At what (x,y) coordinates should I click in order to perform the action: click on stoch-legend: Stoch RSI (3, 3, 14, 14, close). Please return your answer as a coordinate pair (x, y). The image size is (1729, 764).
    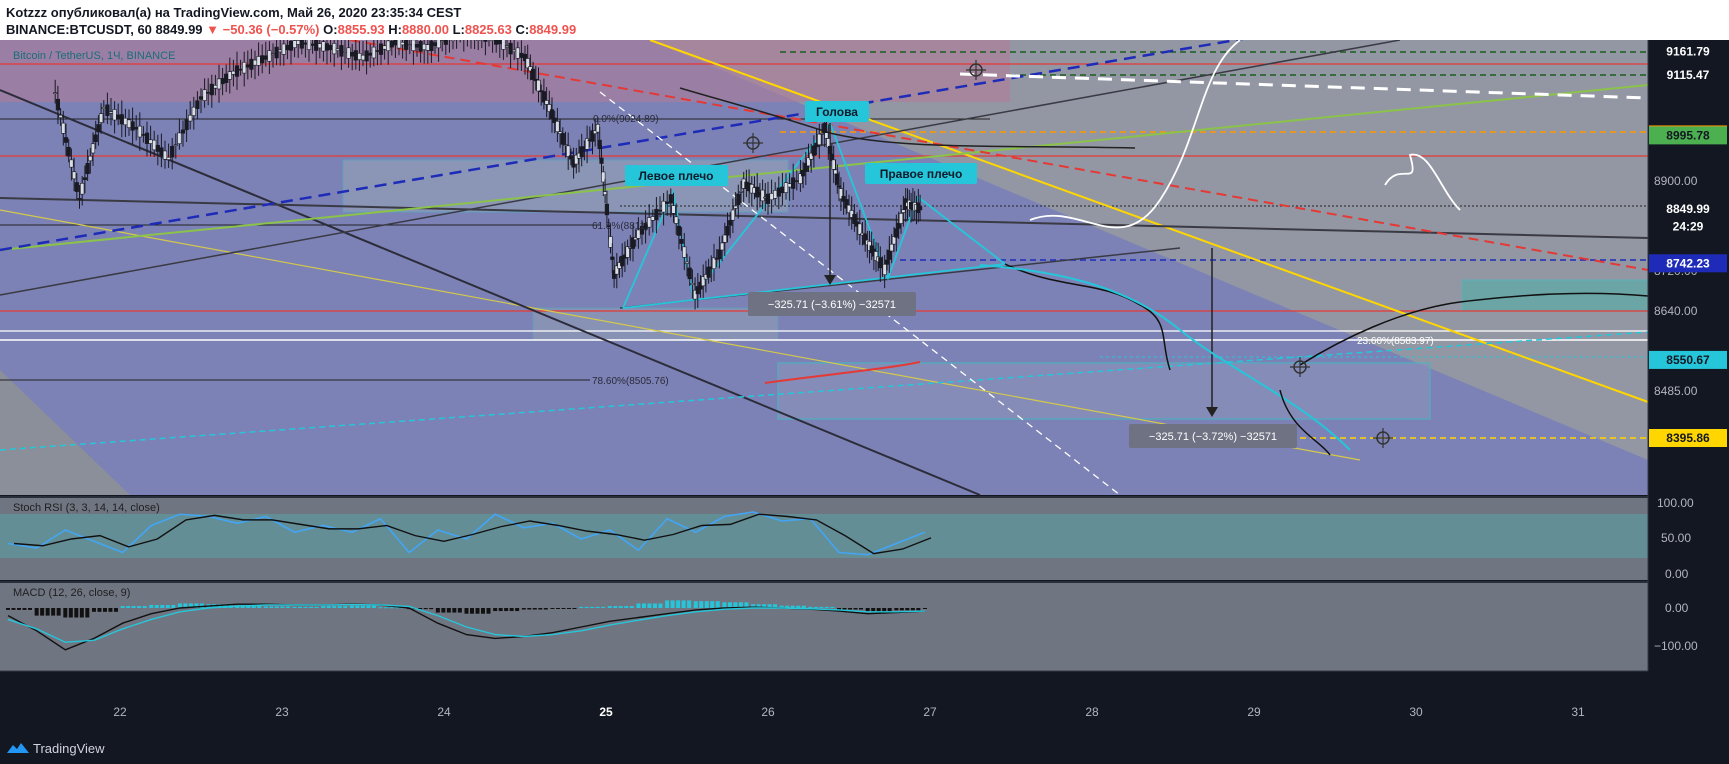
    Looking at the image, I should click on (86, 508).